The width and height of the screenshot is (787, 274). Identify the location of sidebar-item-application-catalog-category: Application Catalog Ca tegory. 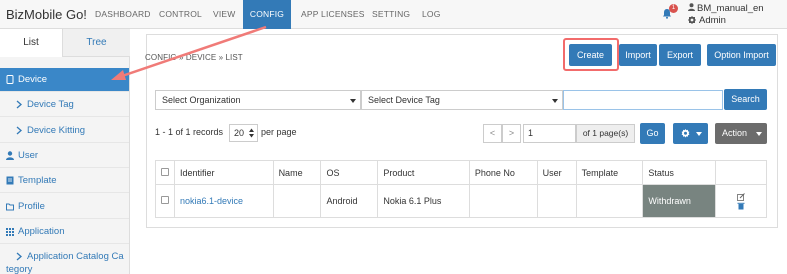
(64, 259).